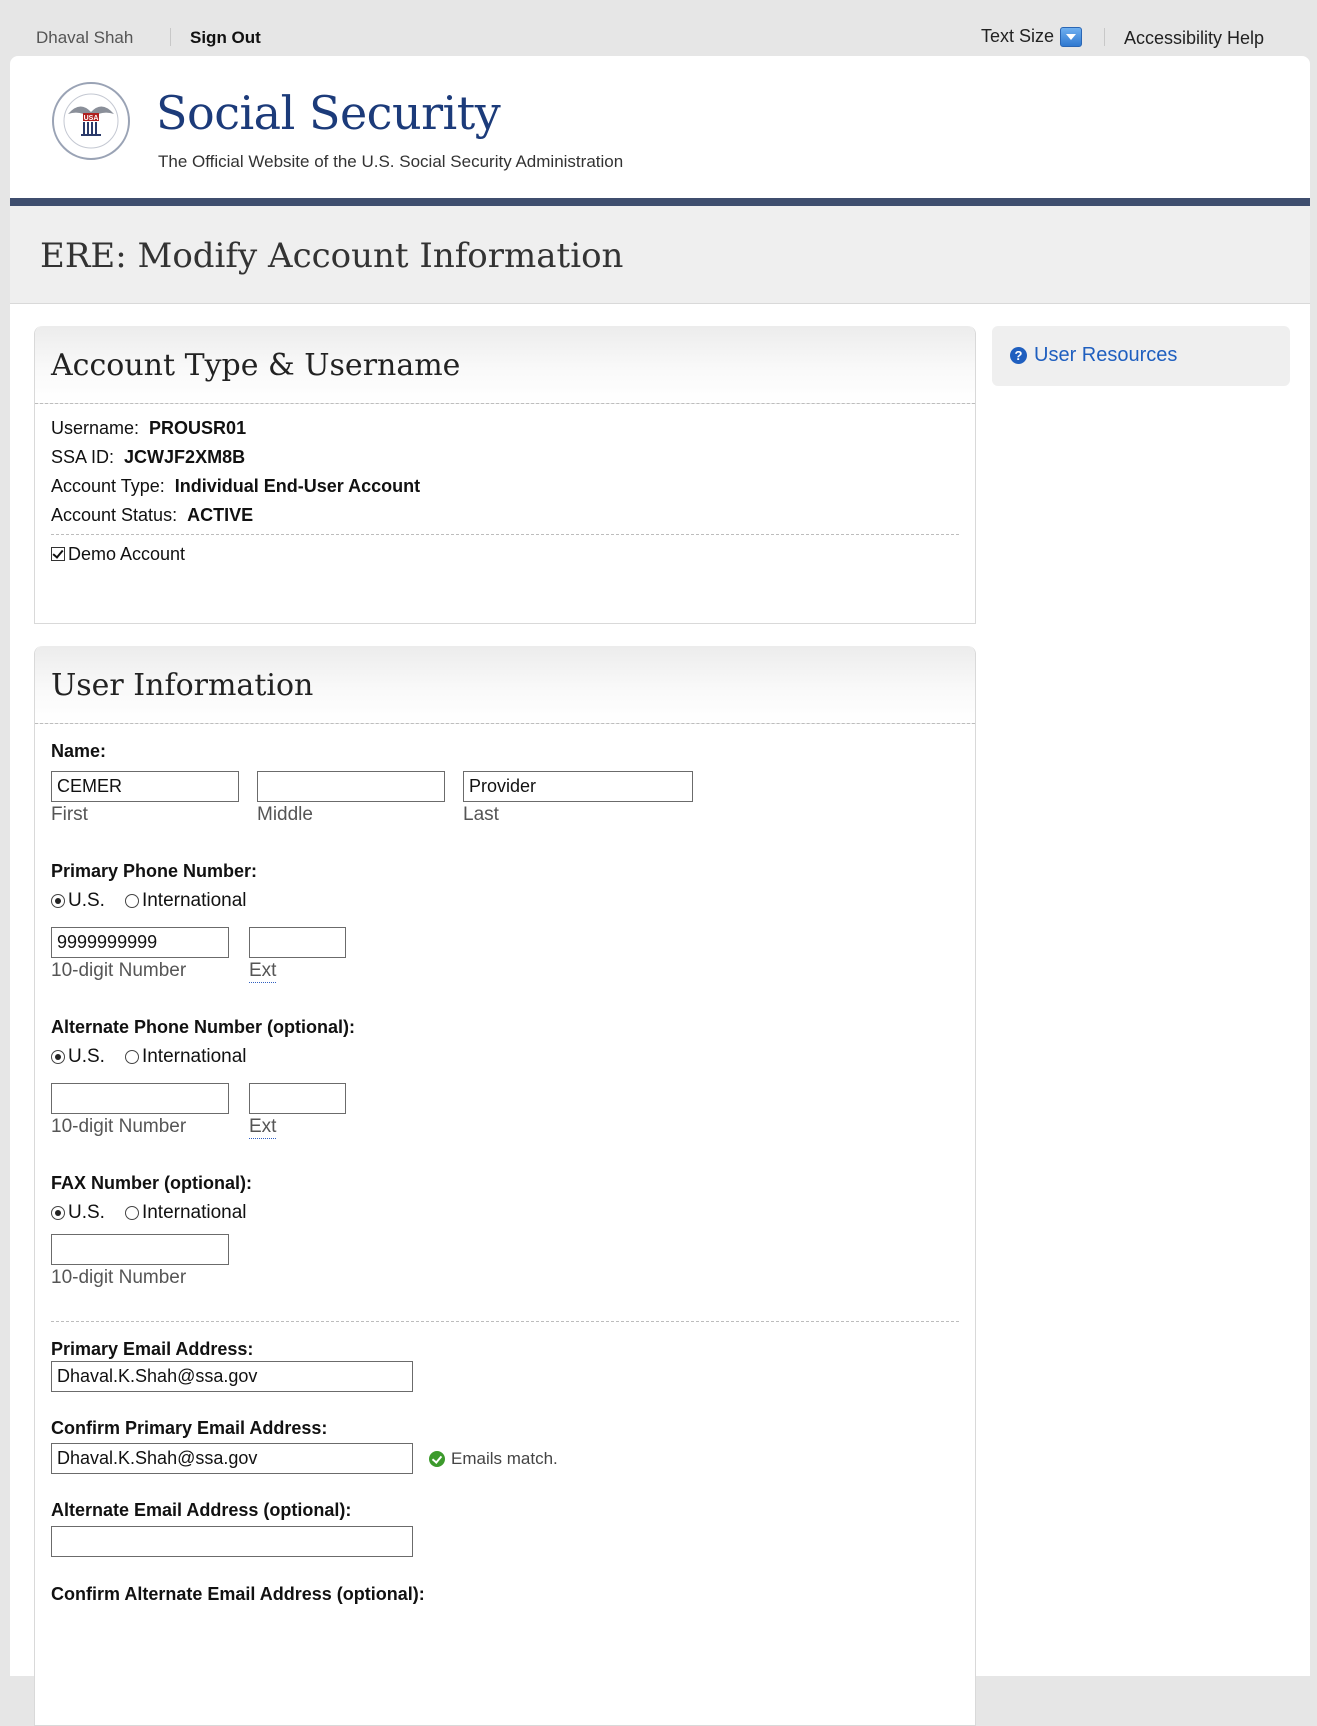  I want to click on check-circle-icon, so click(437, 1459).